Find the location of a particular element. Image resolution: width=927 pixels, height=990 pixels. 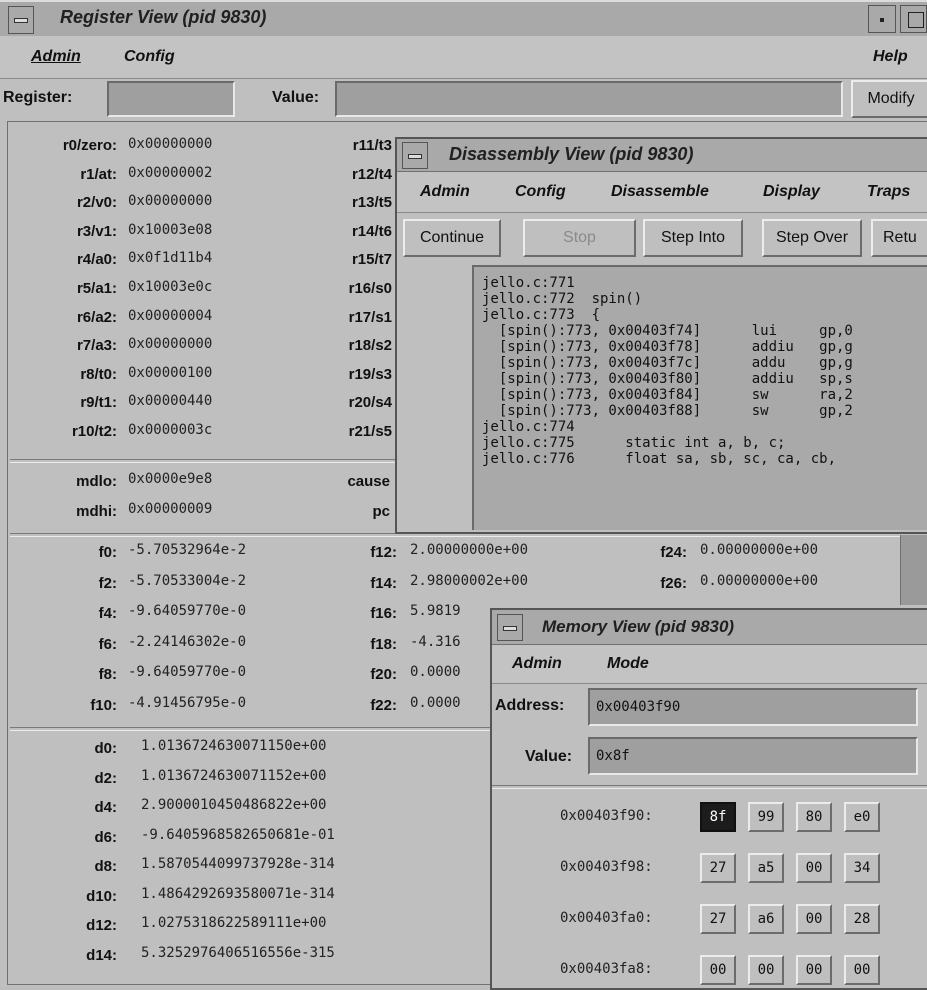

fp-register-name: f12: is located at coordinates (383, 552).